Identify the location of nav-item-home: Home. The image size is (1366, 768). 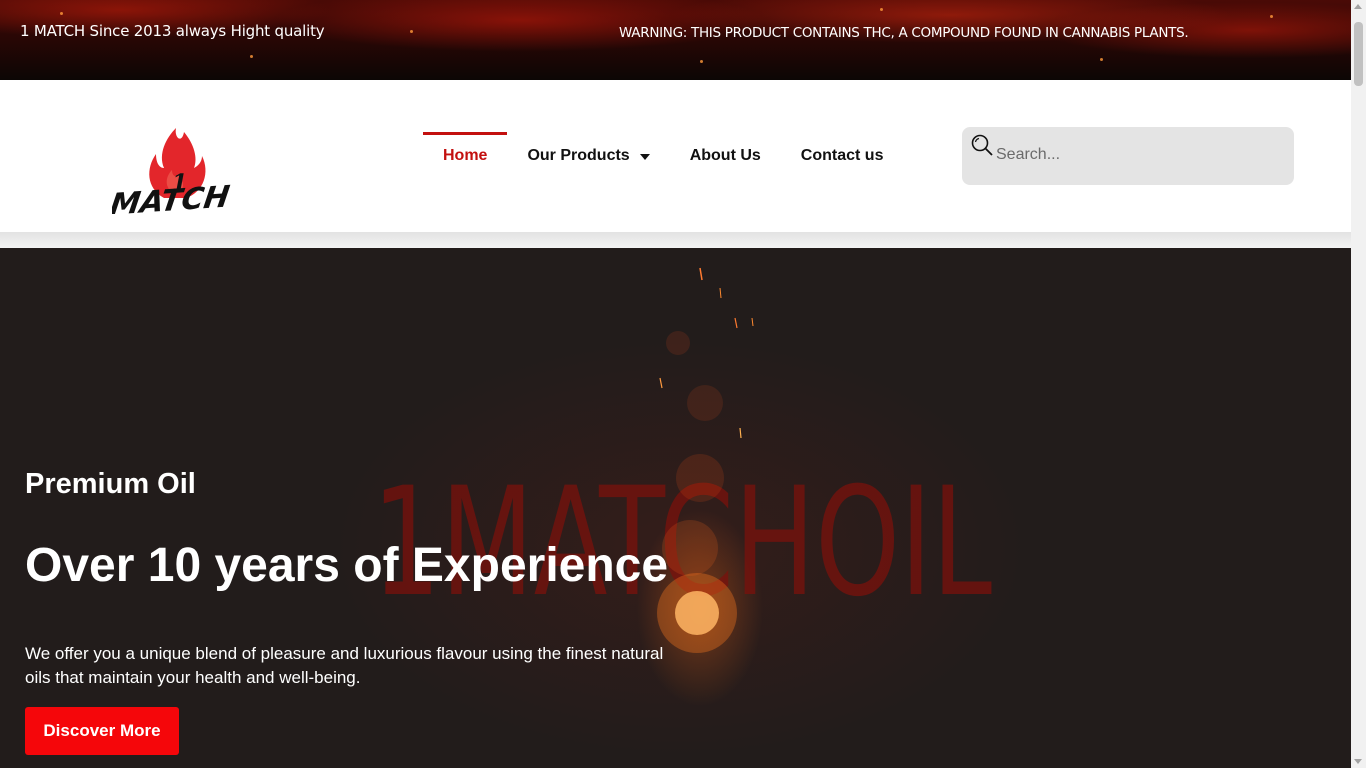
(465, 156).